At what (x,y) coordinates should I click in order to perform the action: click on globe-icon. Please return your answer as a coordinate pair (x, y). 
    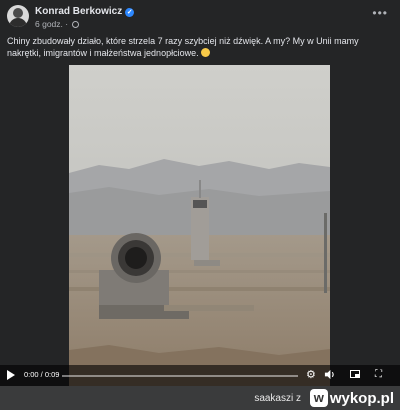
    Looking at the image, I should click on (76, 24).